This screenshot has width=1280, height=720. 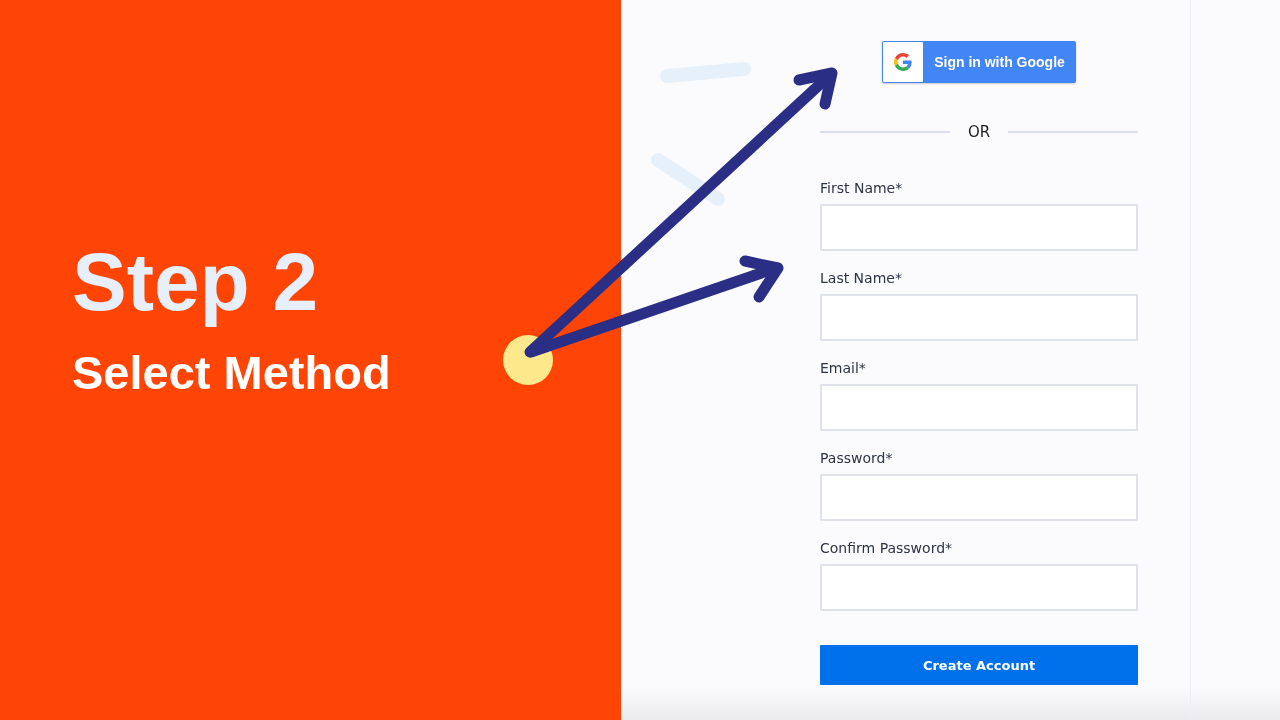 What do you see at coordinates (195, 282) in the screenshot?
I see `step-title: Step 2` at bounding box center [195, 282].